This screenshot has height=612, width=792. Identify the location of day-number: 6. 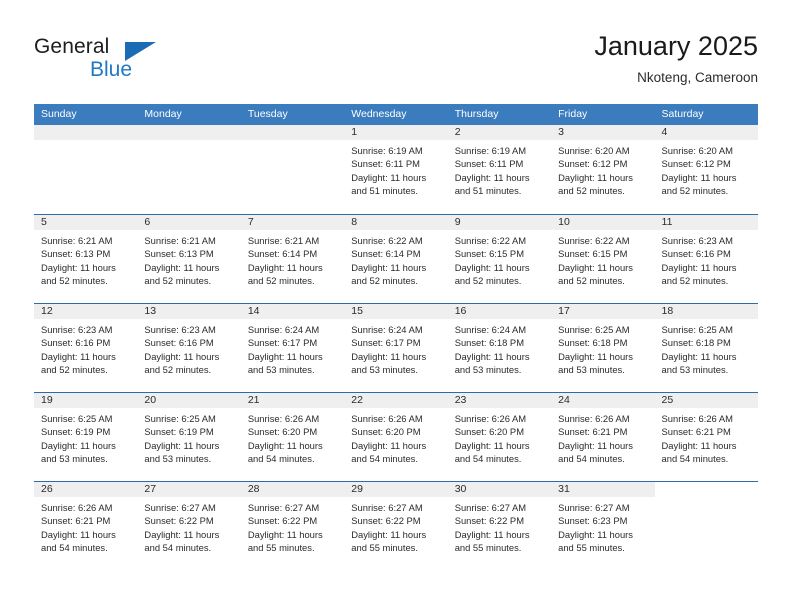
(189, 222).